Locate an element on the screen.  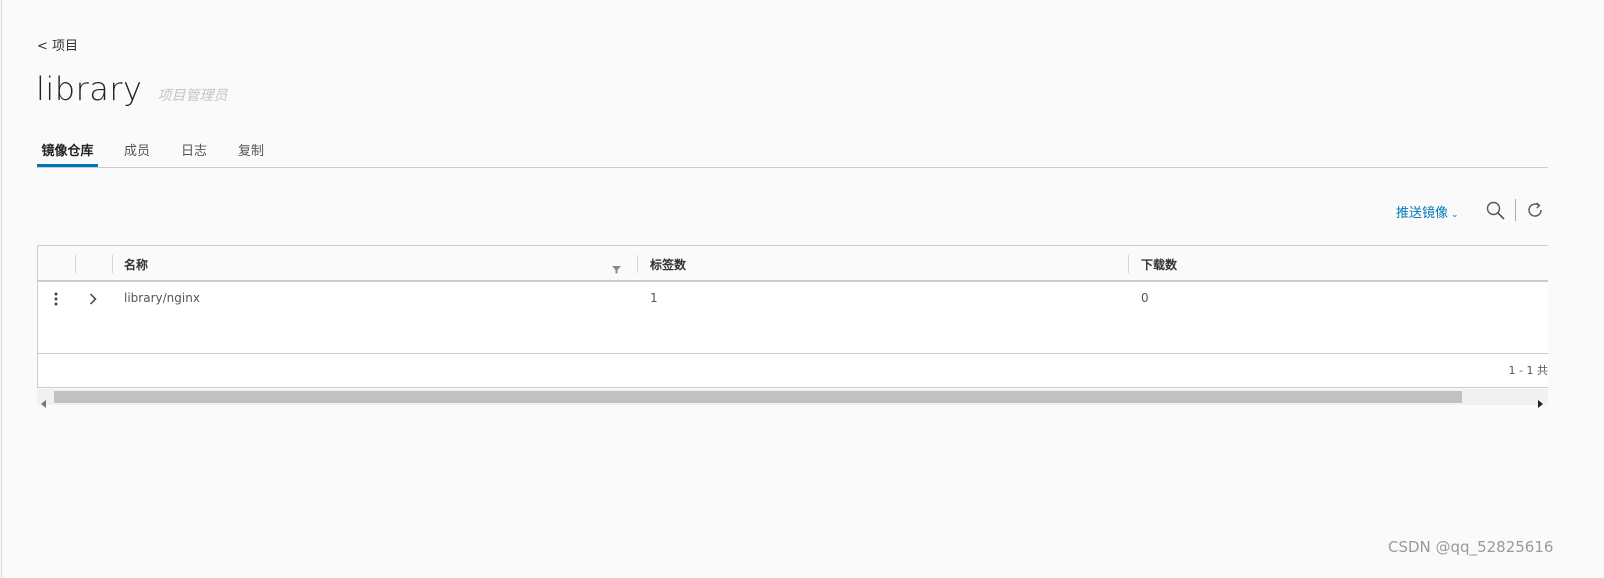
row-actions-icon is located at coordinates (56, 301).